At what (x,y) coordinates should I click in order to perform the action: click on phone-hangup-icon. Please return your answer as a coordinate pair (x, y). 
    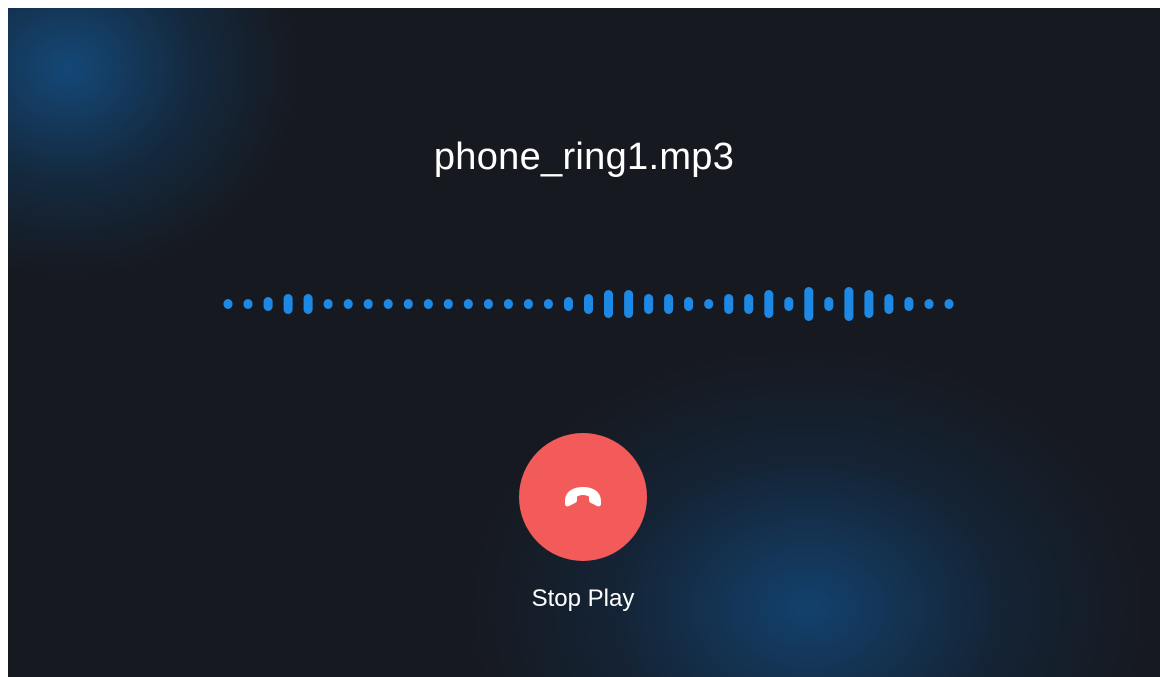
    Looking at the image, I should click on (583, 497).